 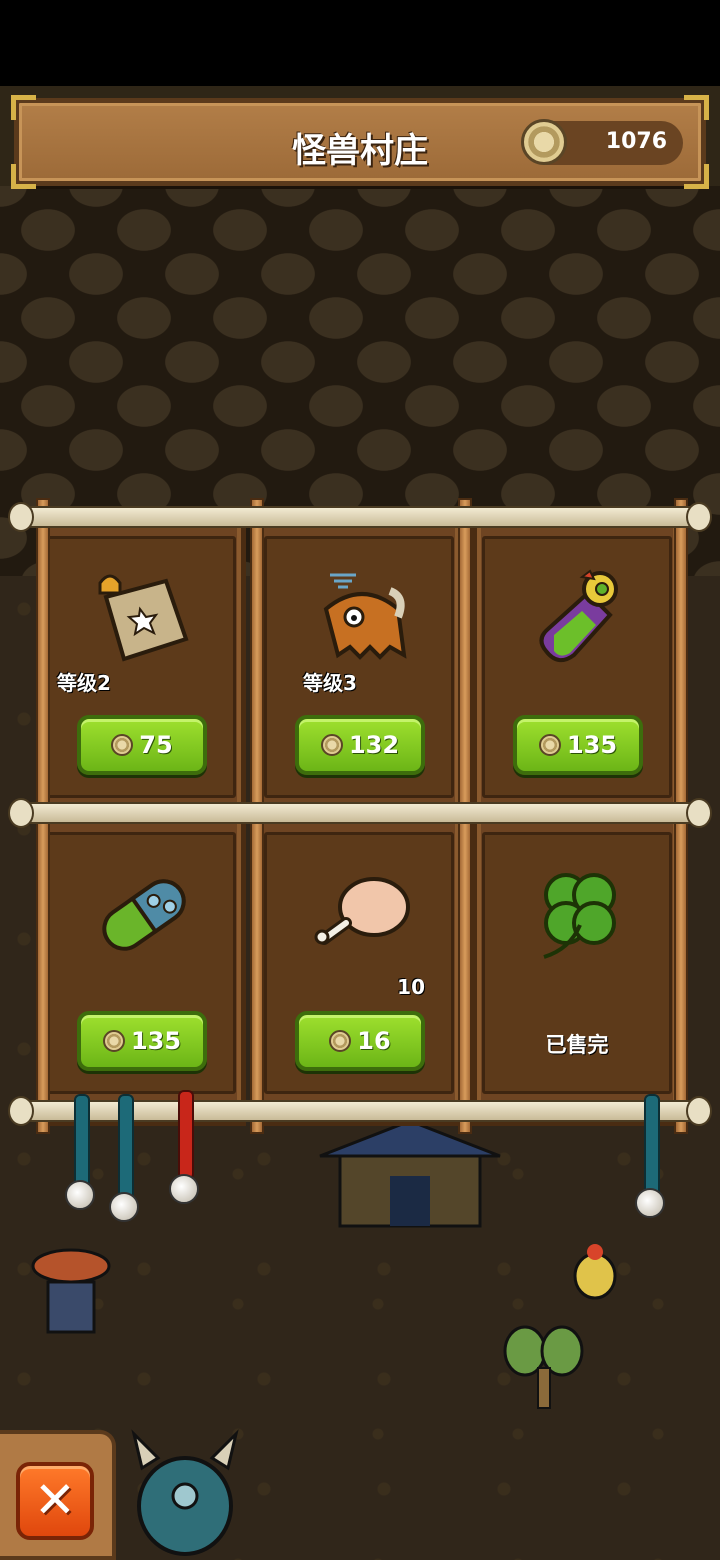 What do you see at coordinates (71, 1291) in the screenshot?
I see `anvil-decoration` at bounding box center [71, 1291].